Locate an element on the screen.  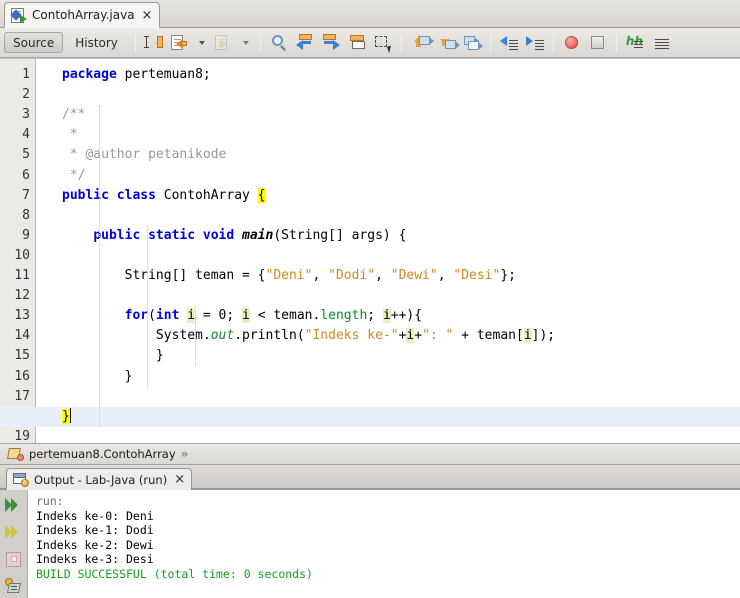
breadcrumb-path: pertemuan8.ContohArray is located at coordinates (102, 454).